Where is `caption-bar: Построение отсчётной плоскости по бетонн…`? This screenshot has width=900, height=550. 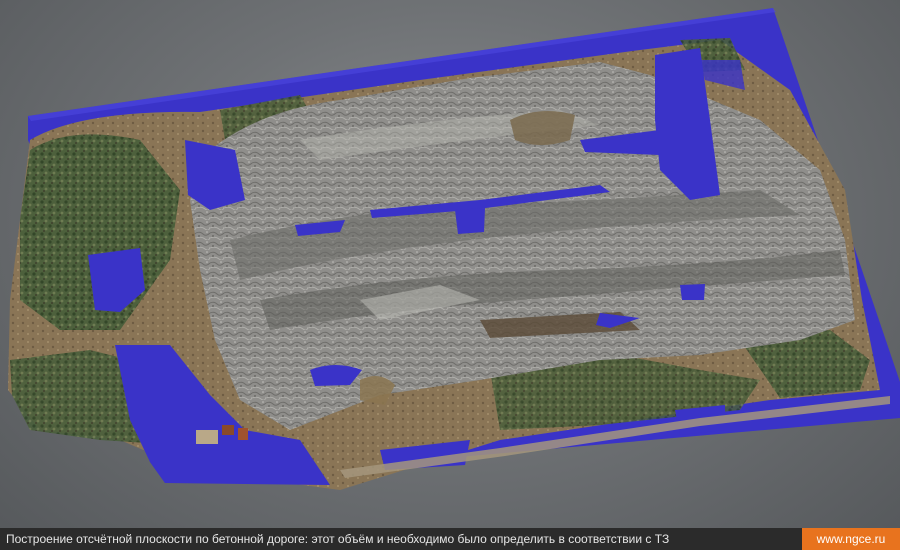
caption-bar: Построение отсчётной плоскости по бетонн… is located at coordinates (450, 539).